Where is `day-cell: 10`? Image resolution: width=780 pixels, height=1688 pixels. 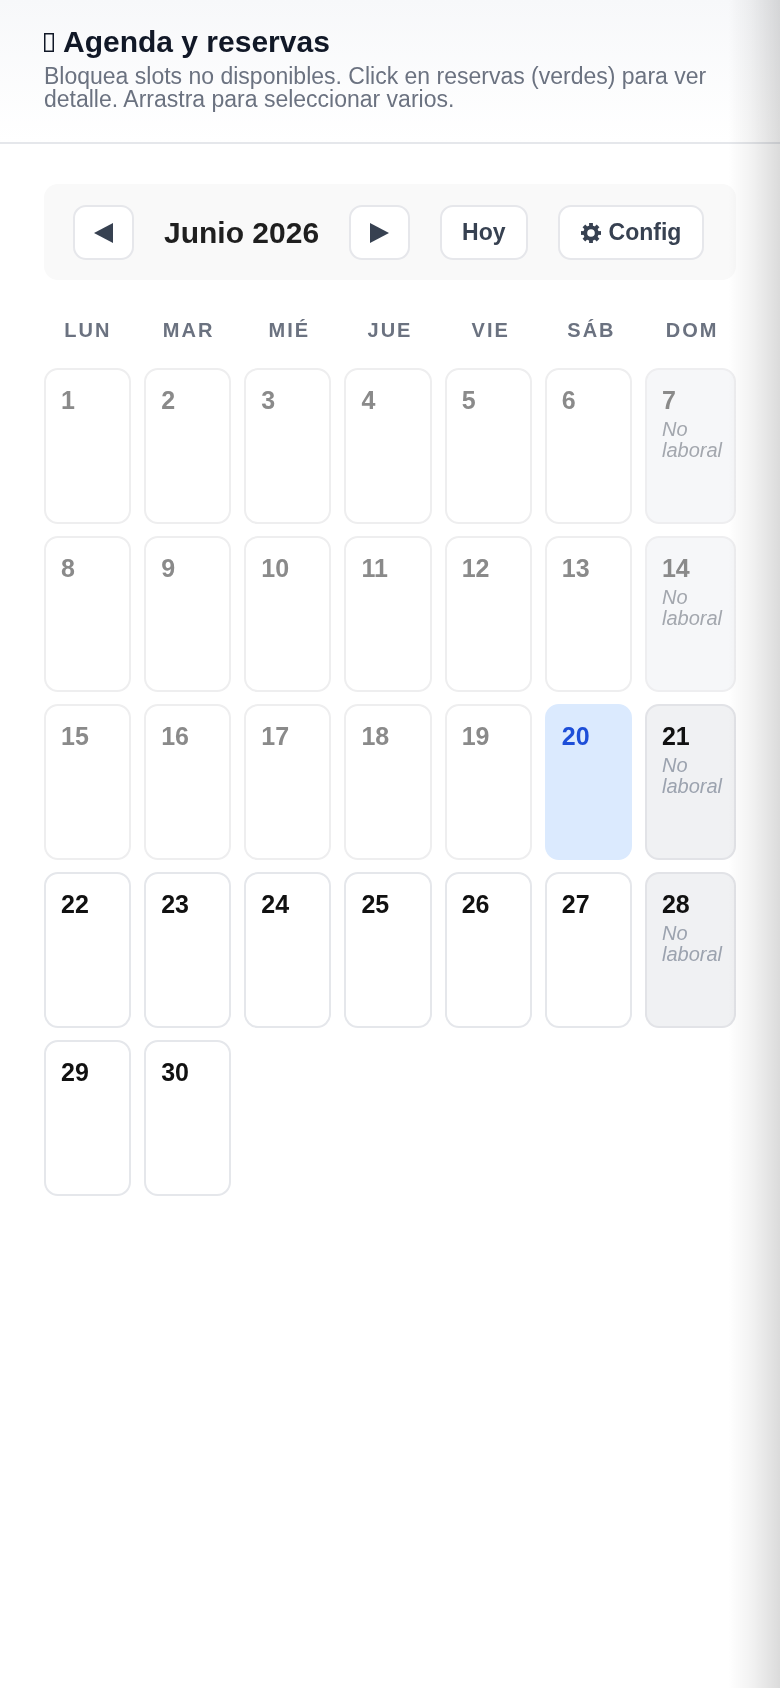 day-cell: 10 is located at coordinates (288, 614).